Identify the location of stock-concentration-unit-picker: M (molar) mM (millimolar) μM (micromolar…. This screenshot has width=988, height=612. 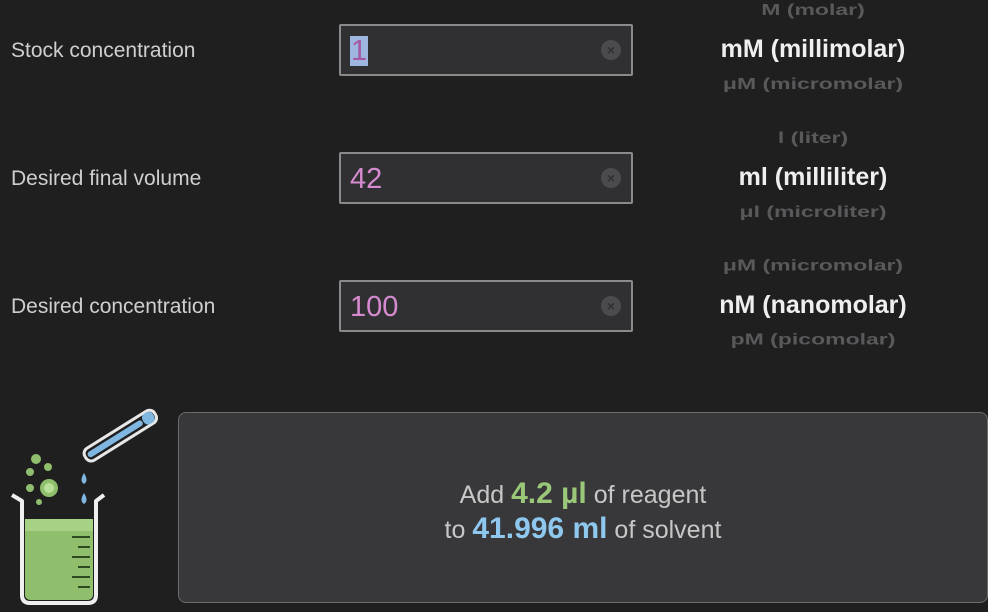
(813, 47).